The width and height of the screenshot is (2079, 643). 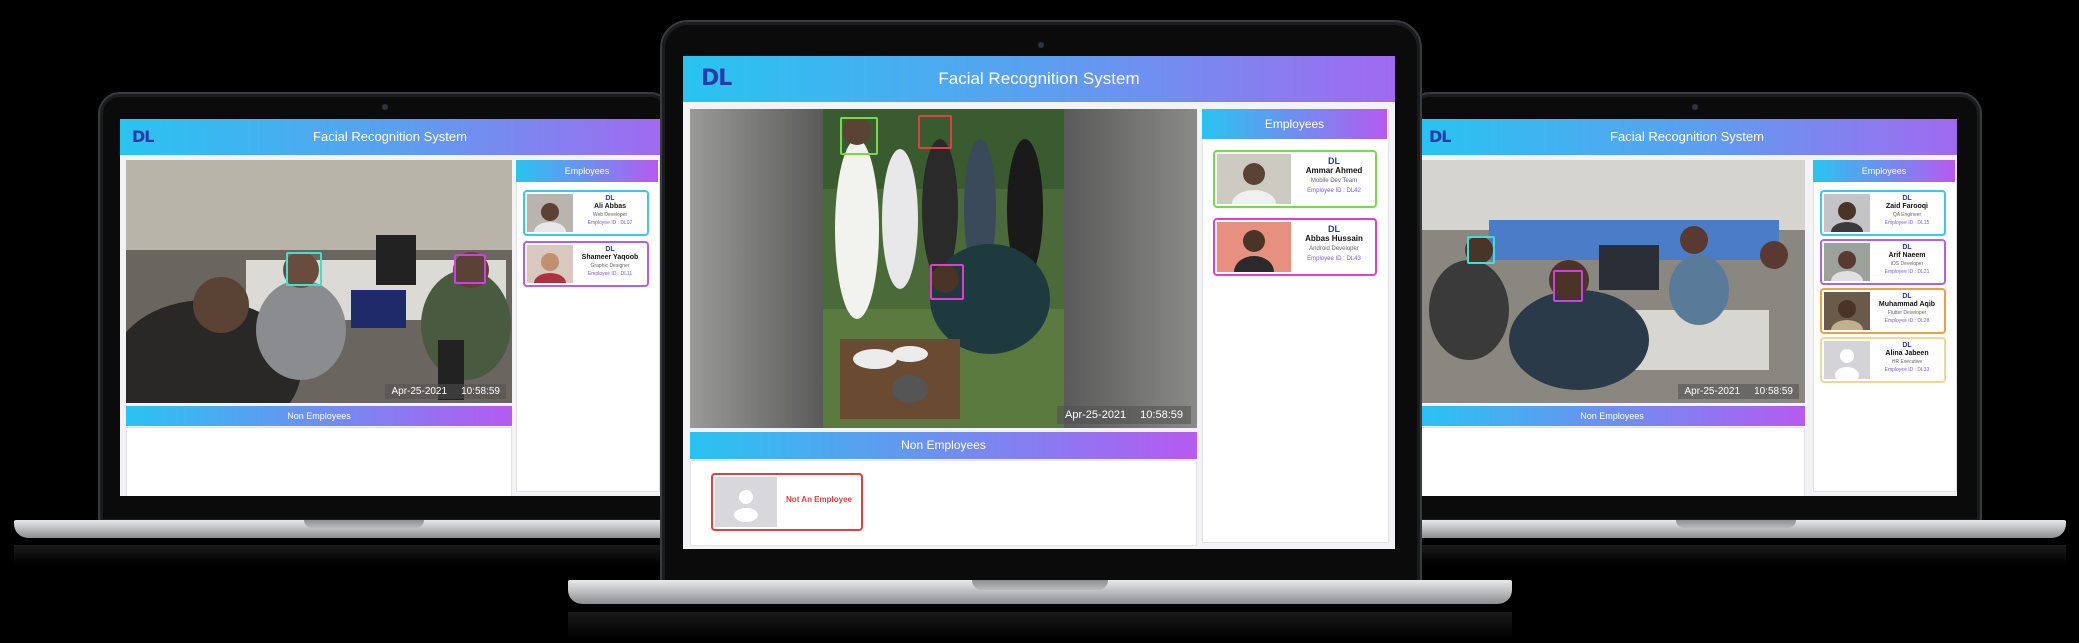 I want to click on center-laptop-base, so click(x=1040, y=592).